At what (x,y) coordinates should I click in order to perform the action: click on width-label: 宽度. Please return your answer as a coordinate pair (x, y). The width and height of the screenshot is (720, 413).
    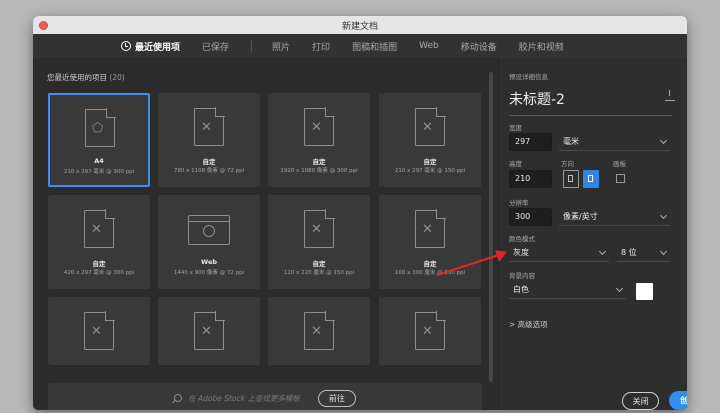
    Looking at the image, I should click on (515, 128).